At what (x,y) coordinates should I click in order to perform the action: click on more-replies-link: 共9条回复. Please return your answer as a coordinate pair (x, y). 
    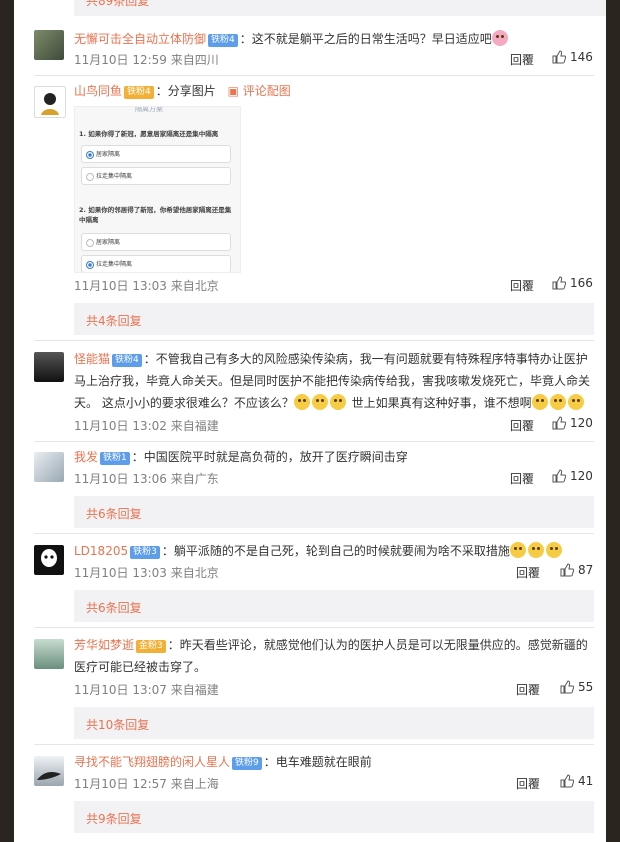
    Looking at the image, I should click on (114, 818).